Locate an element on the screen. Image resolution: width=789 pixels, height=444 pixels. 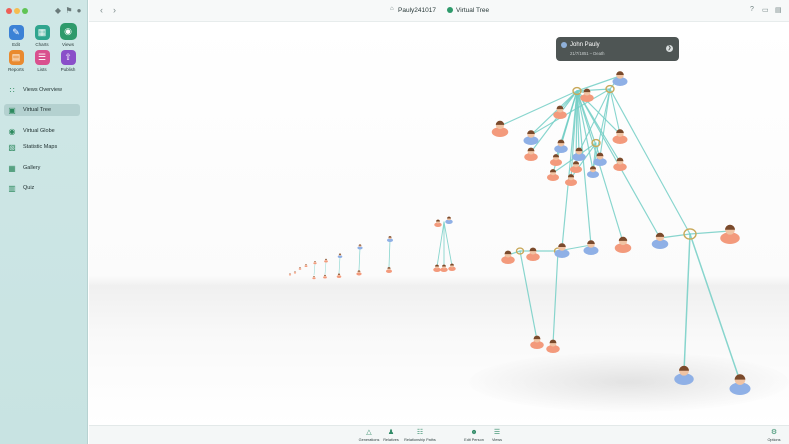
publish-icon: ⇧ is located at coordinates (68, 57).